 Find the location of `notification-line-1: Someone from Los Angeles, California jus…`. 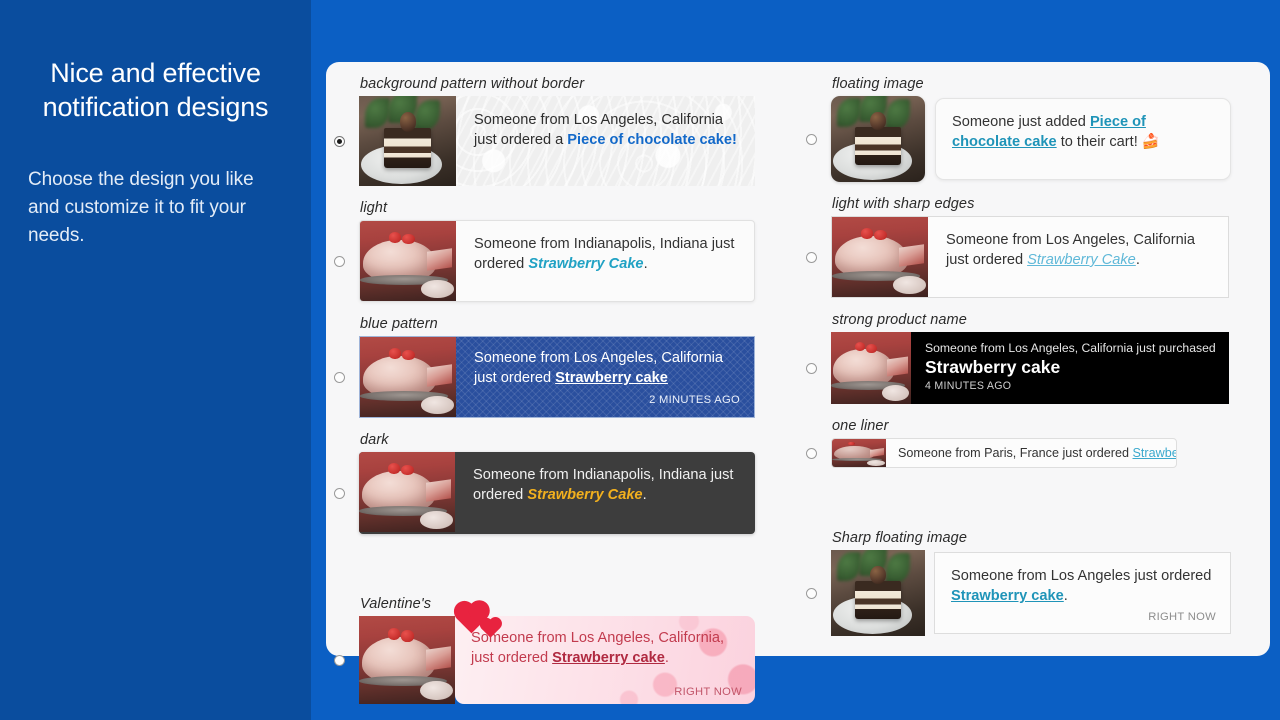

notification-line-1: Someone from Los Angeles, California jus… is located at coordinates (1070, 348).